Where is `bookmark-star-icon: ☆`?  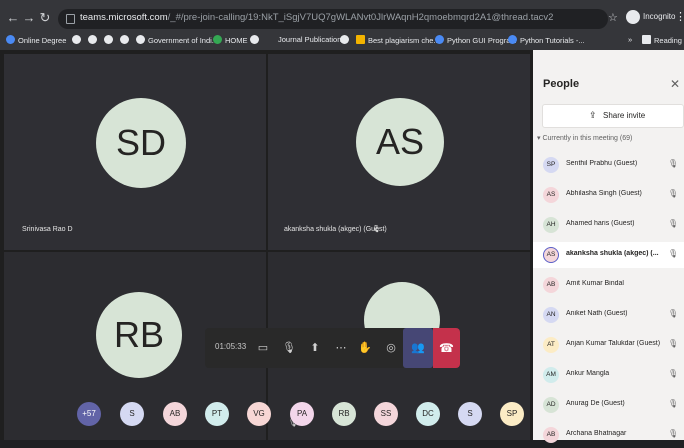 bookmark-star-icon: ☆ is located at coordinates (613, 17).